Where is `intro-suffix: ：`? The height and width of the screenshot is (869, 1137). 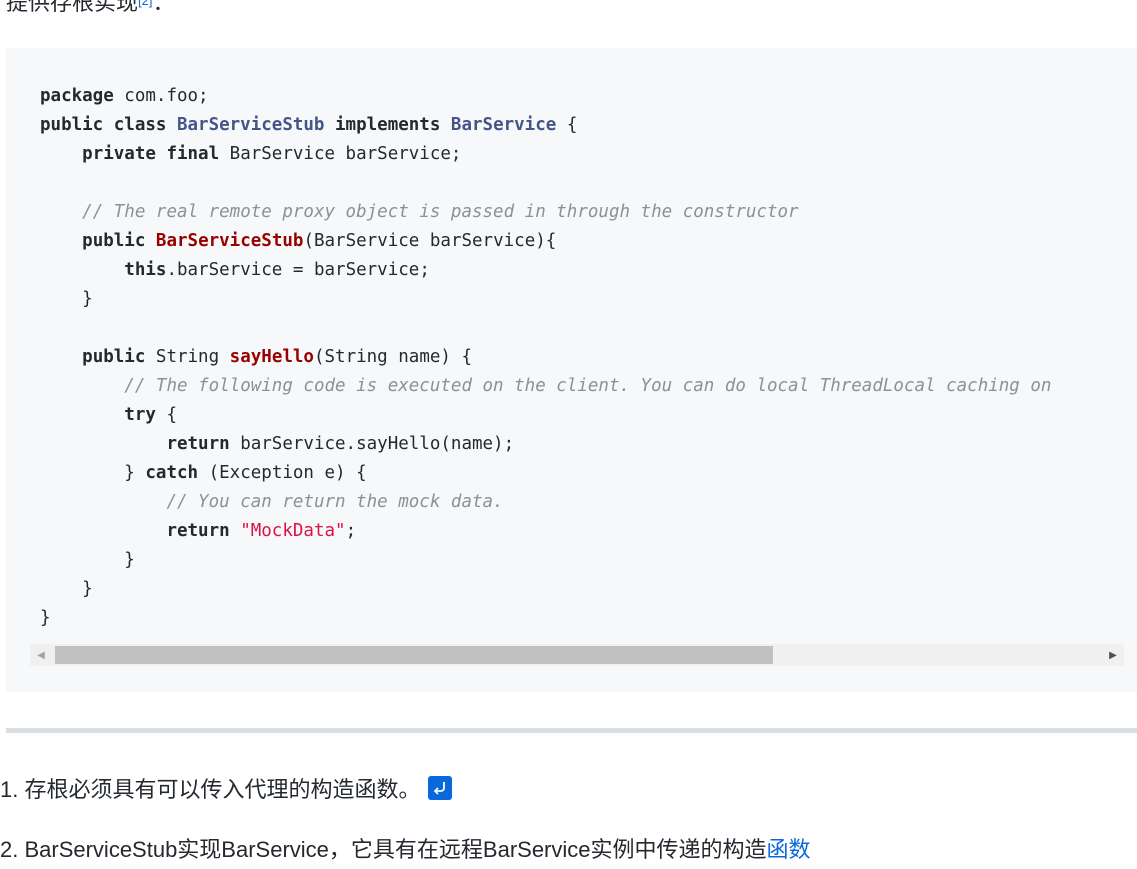 intro-suffix: ： is located at coordinates (163, 7).